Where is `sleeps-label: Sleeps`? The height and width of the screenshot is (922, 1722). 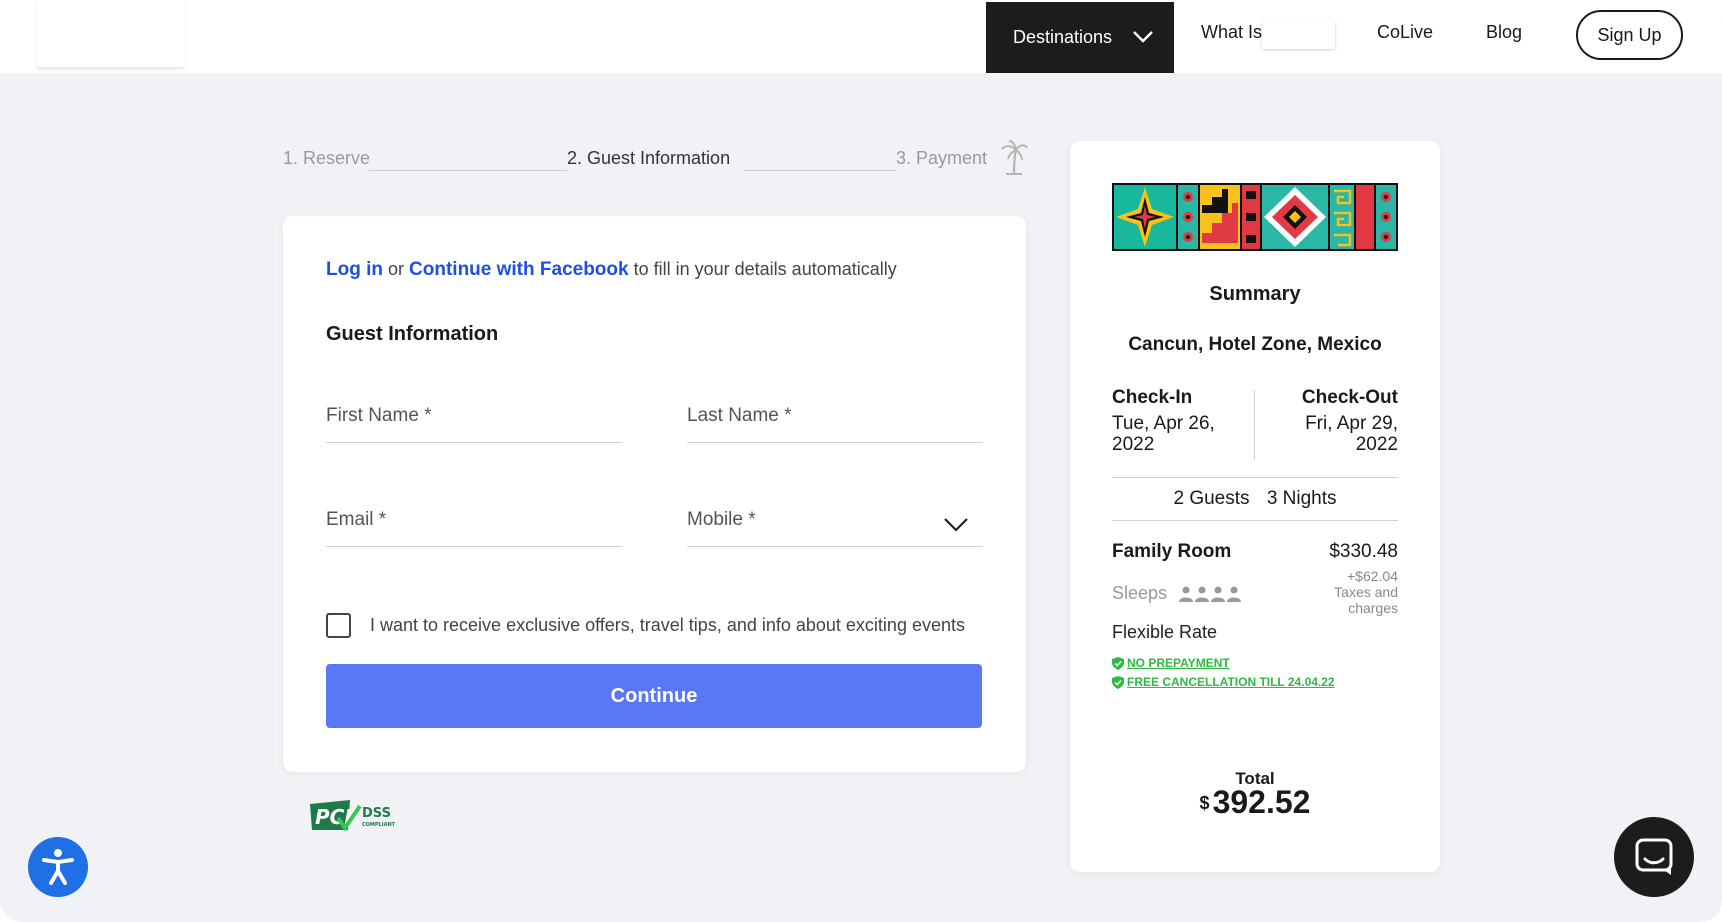 sleeps-label: Sleeps is located at coordinates (1140, 593).